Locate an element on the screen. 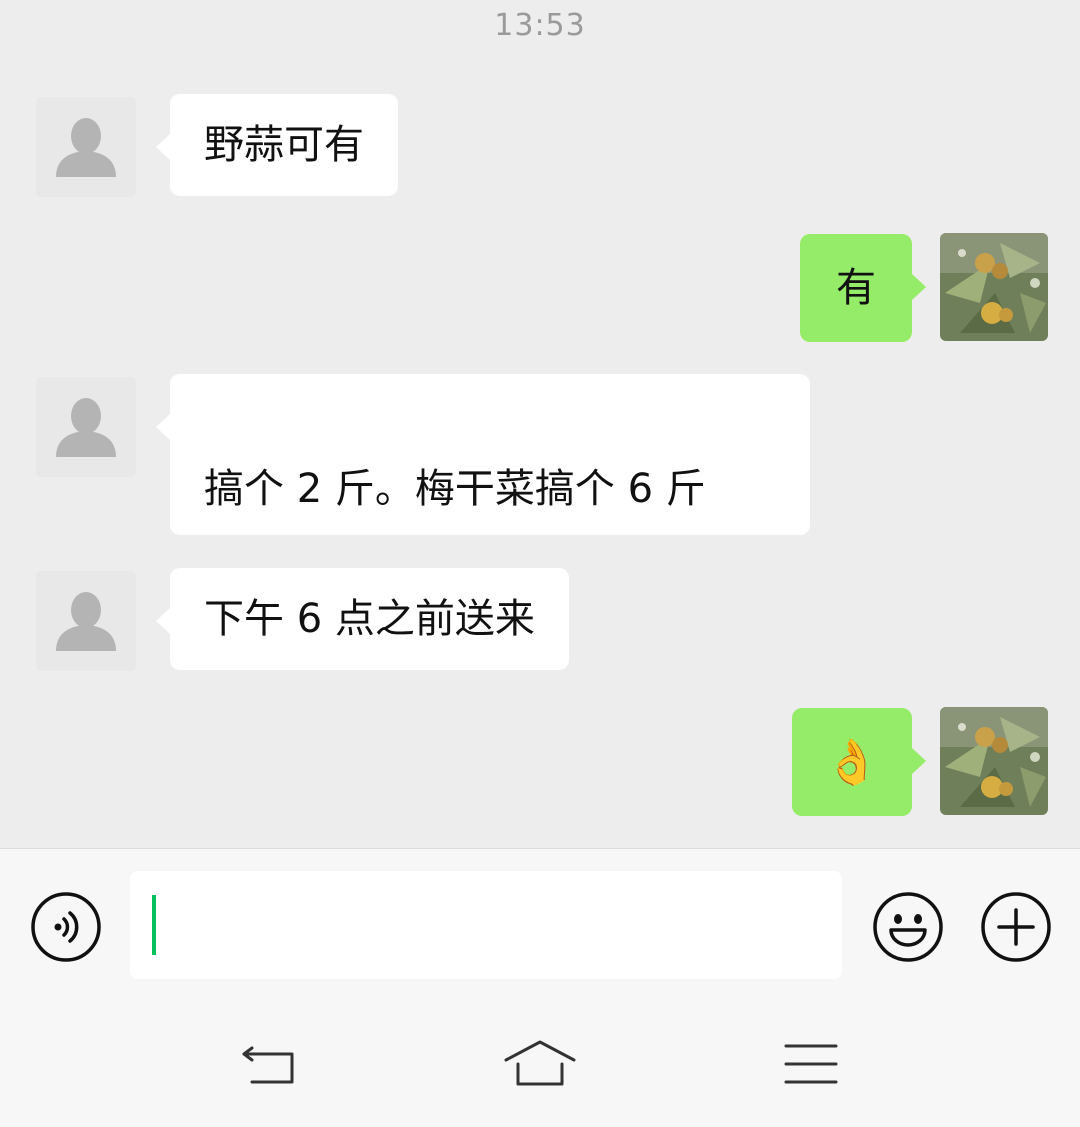  timestamp: 13:53 is located at coordinates (540, 25).